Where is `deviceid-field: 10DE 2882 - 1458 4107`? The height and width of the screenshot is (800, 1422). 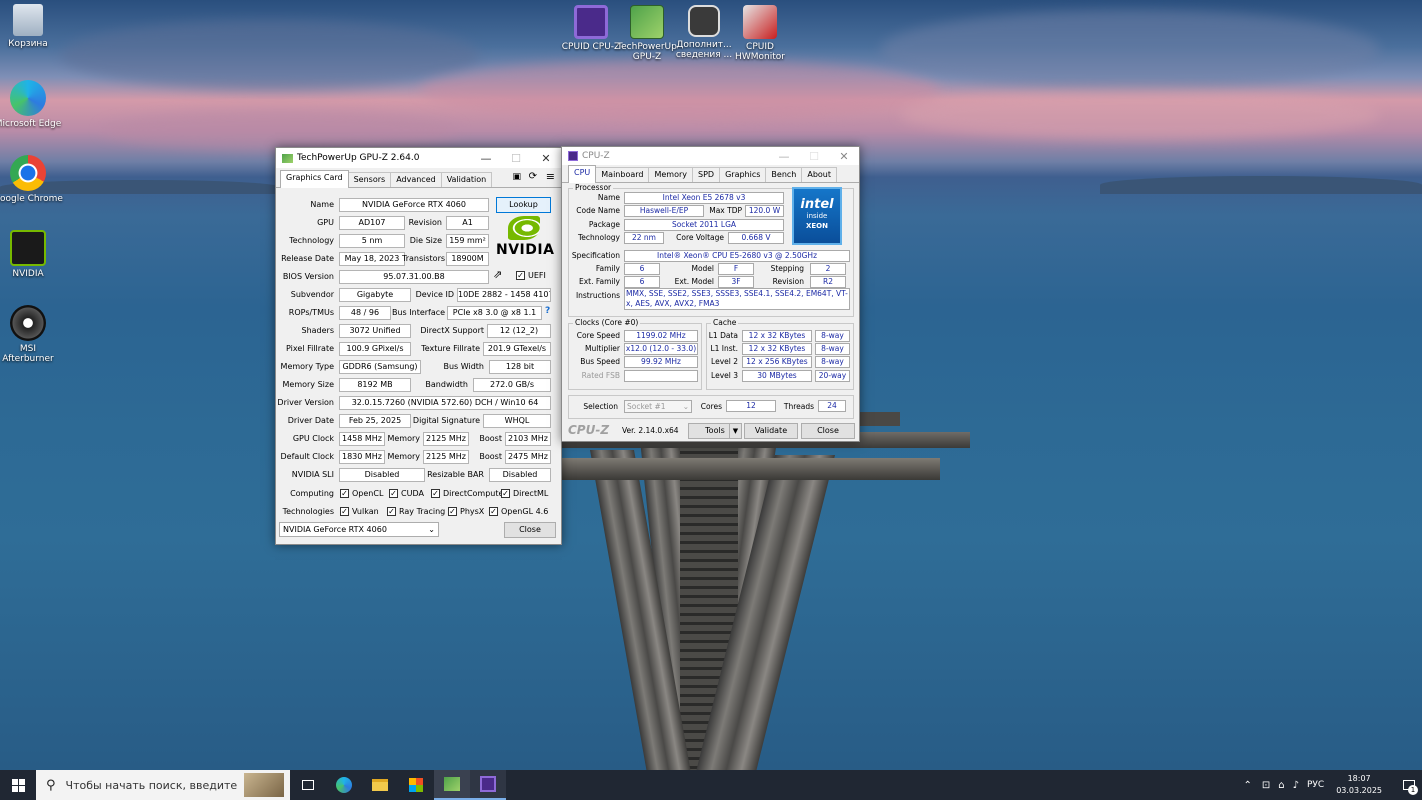
deviceid-field: 10DE 2882 - 1458 4107 is located at coordinates (504, 295).